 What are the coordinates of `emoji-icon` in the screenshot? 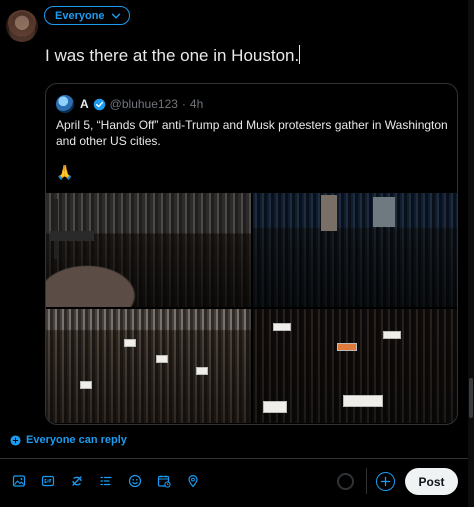 It's located at (134, 481).